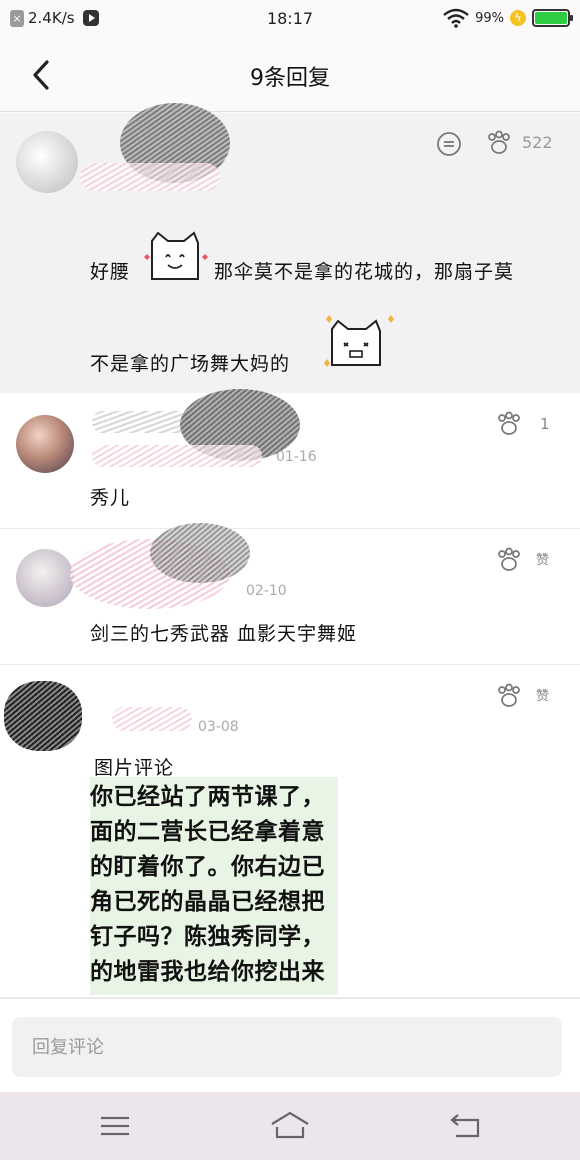  I want to click on battery-level, so click(551, 18).